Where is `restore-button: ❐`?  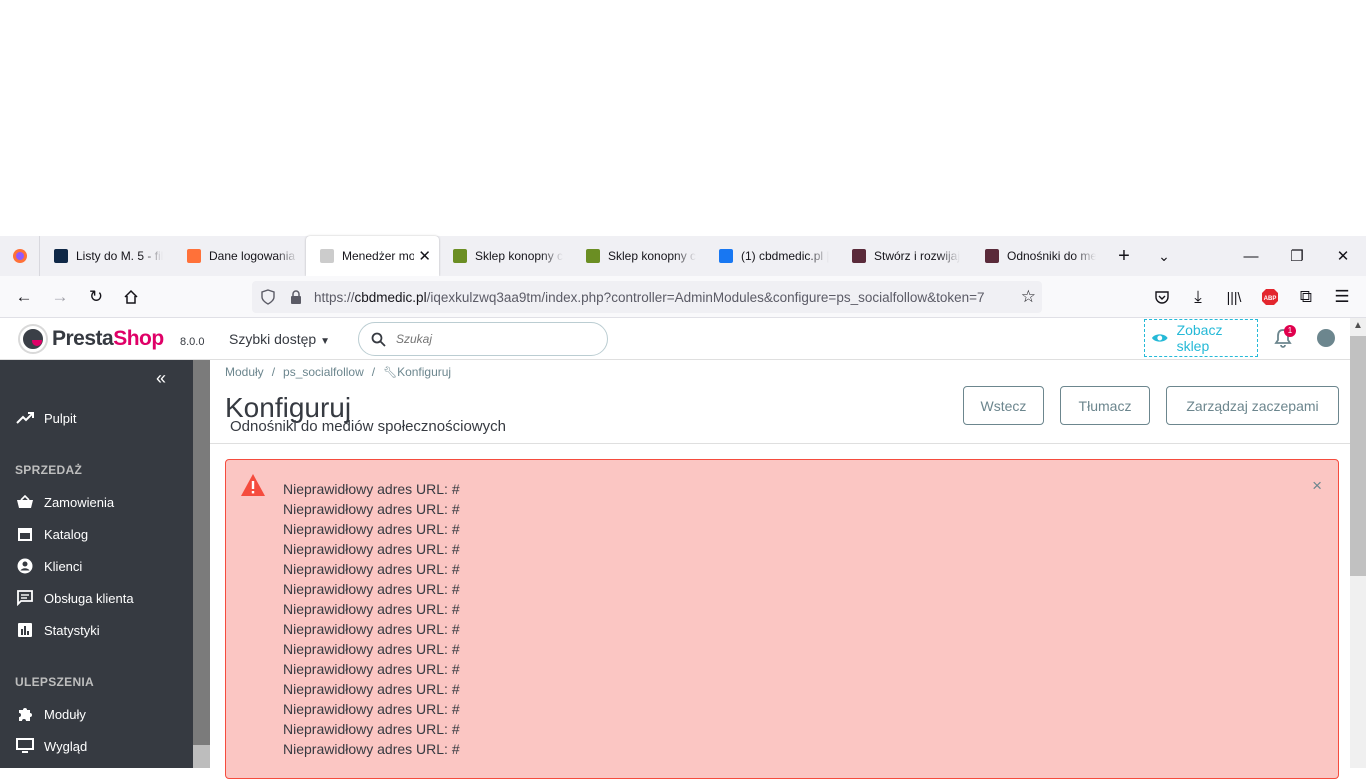
restore-button: ❐ is located at coordinates (1297, 256).